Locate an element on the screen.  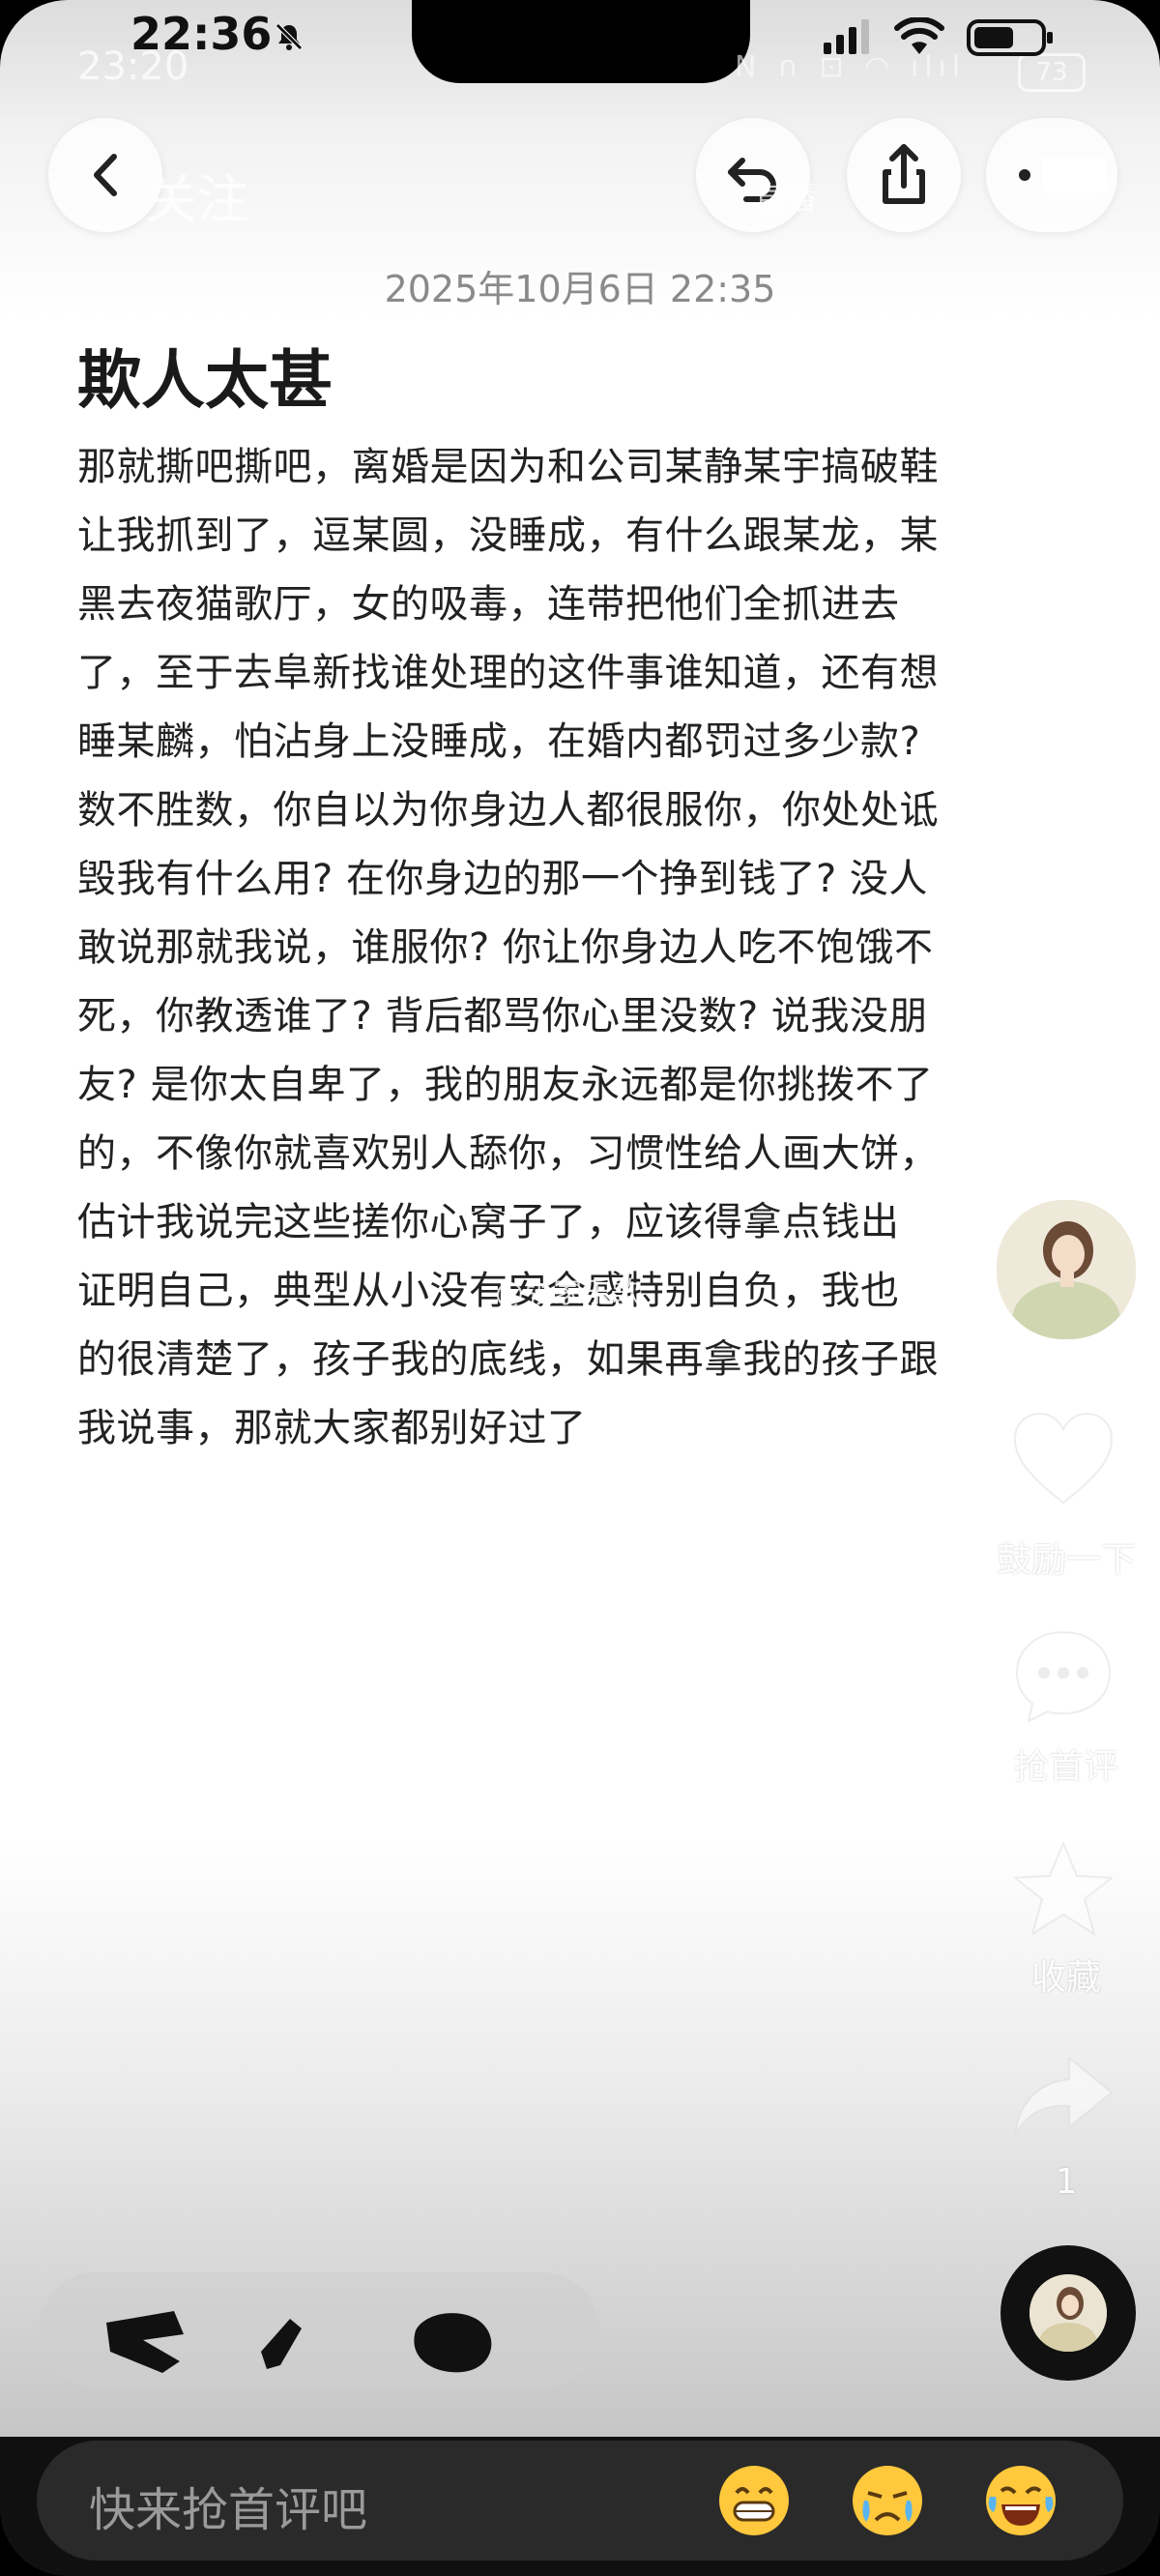
live-label-ghost: 直播 is located at coordinates (785, 198).